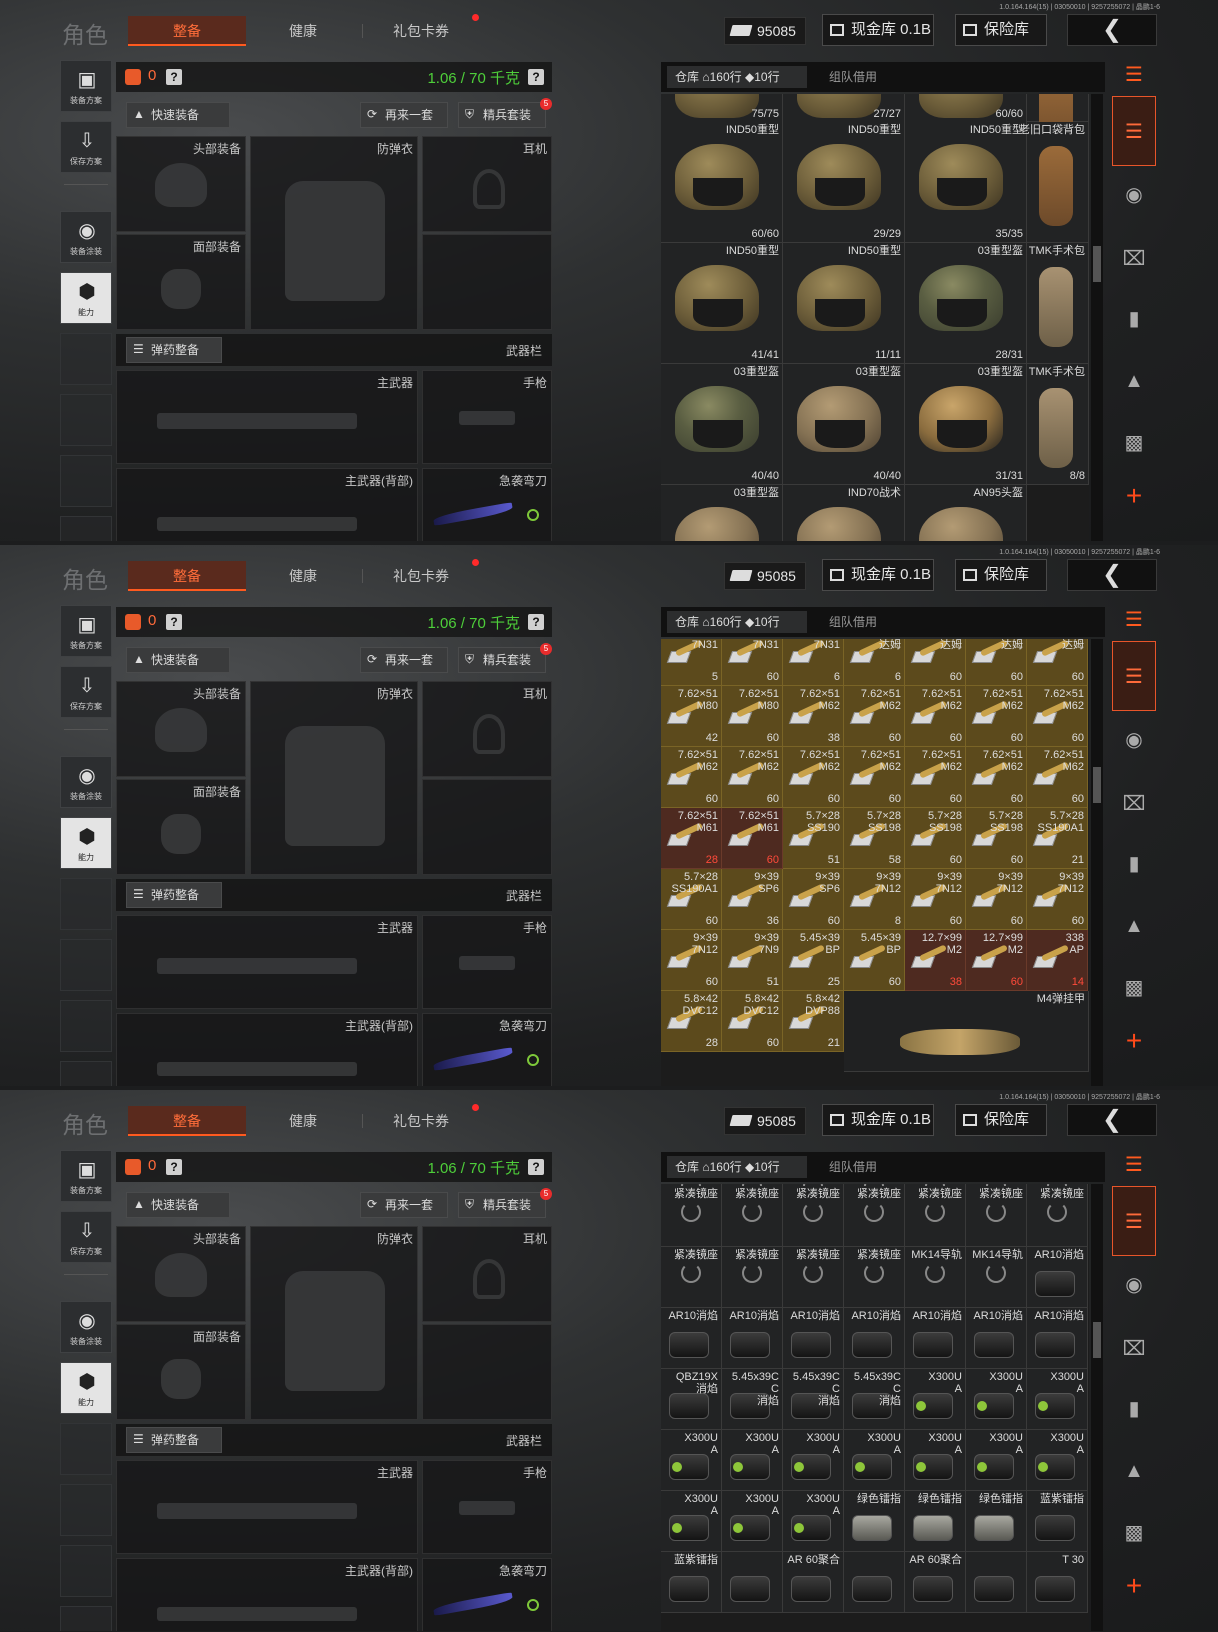  Describe the element at coordinates (844, 303) in the screenshot. I see `inventory-item: IND50重型 11/11` at that location.